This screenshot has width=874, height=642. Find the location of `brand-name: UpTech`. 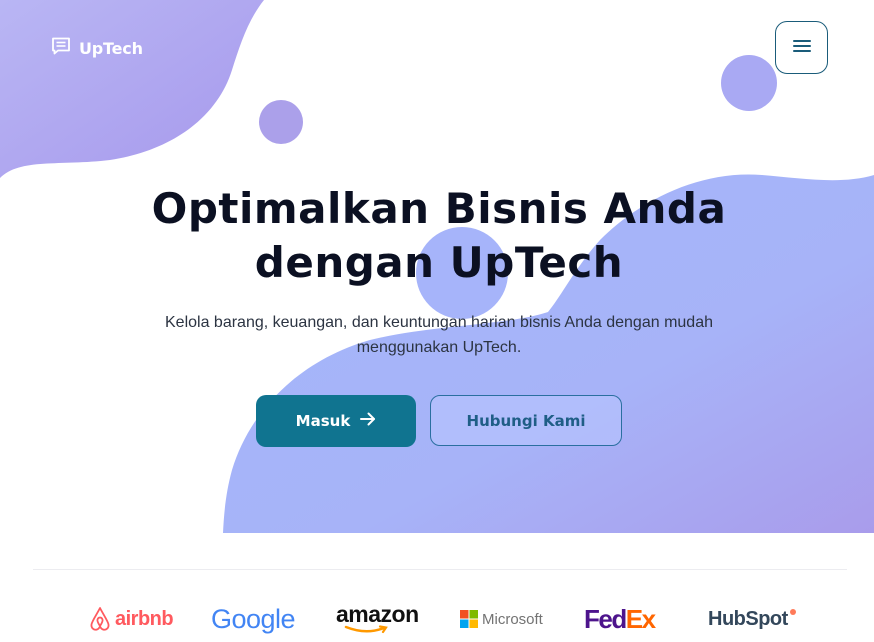

brand-name: UpTech is located at coordinates (111, 48).